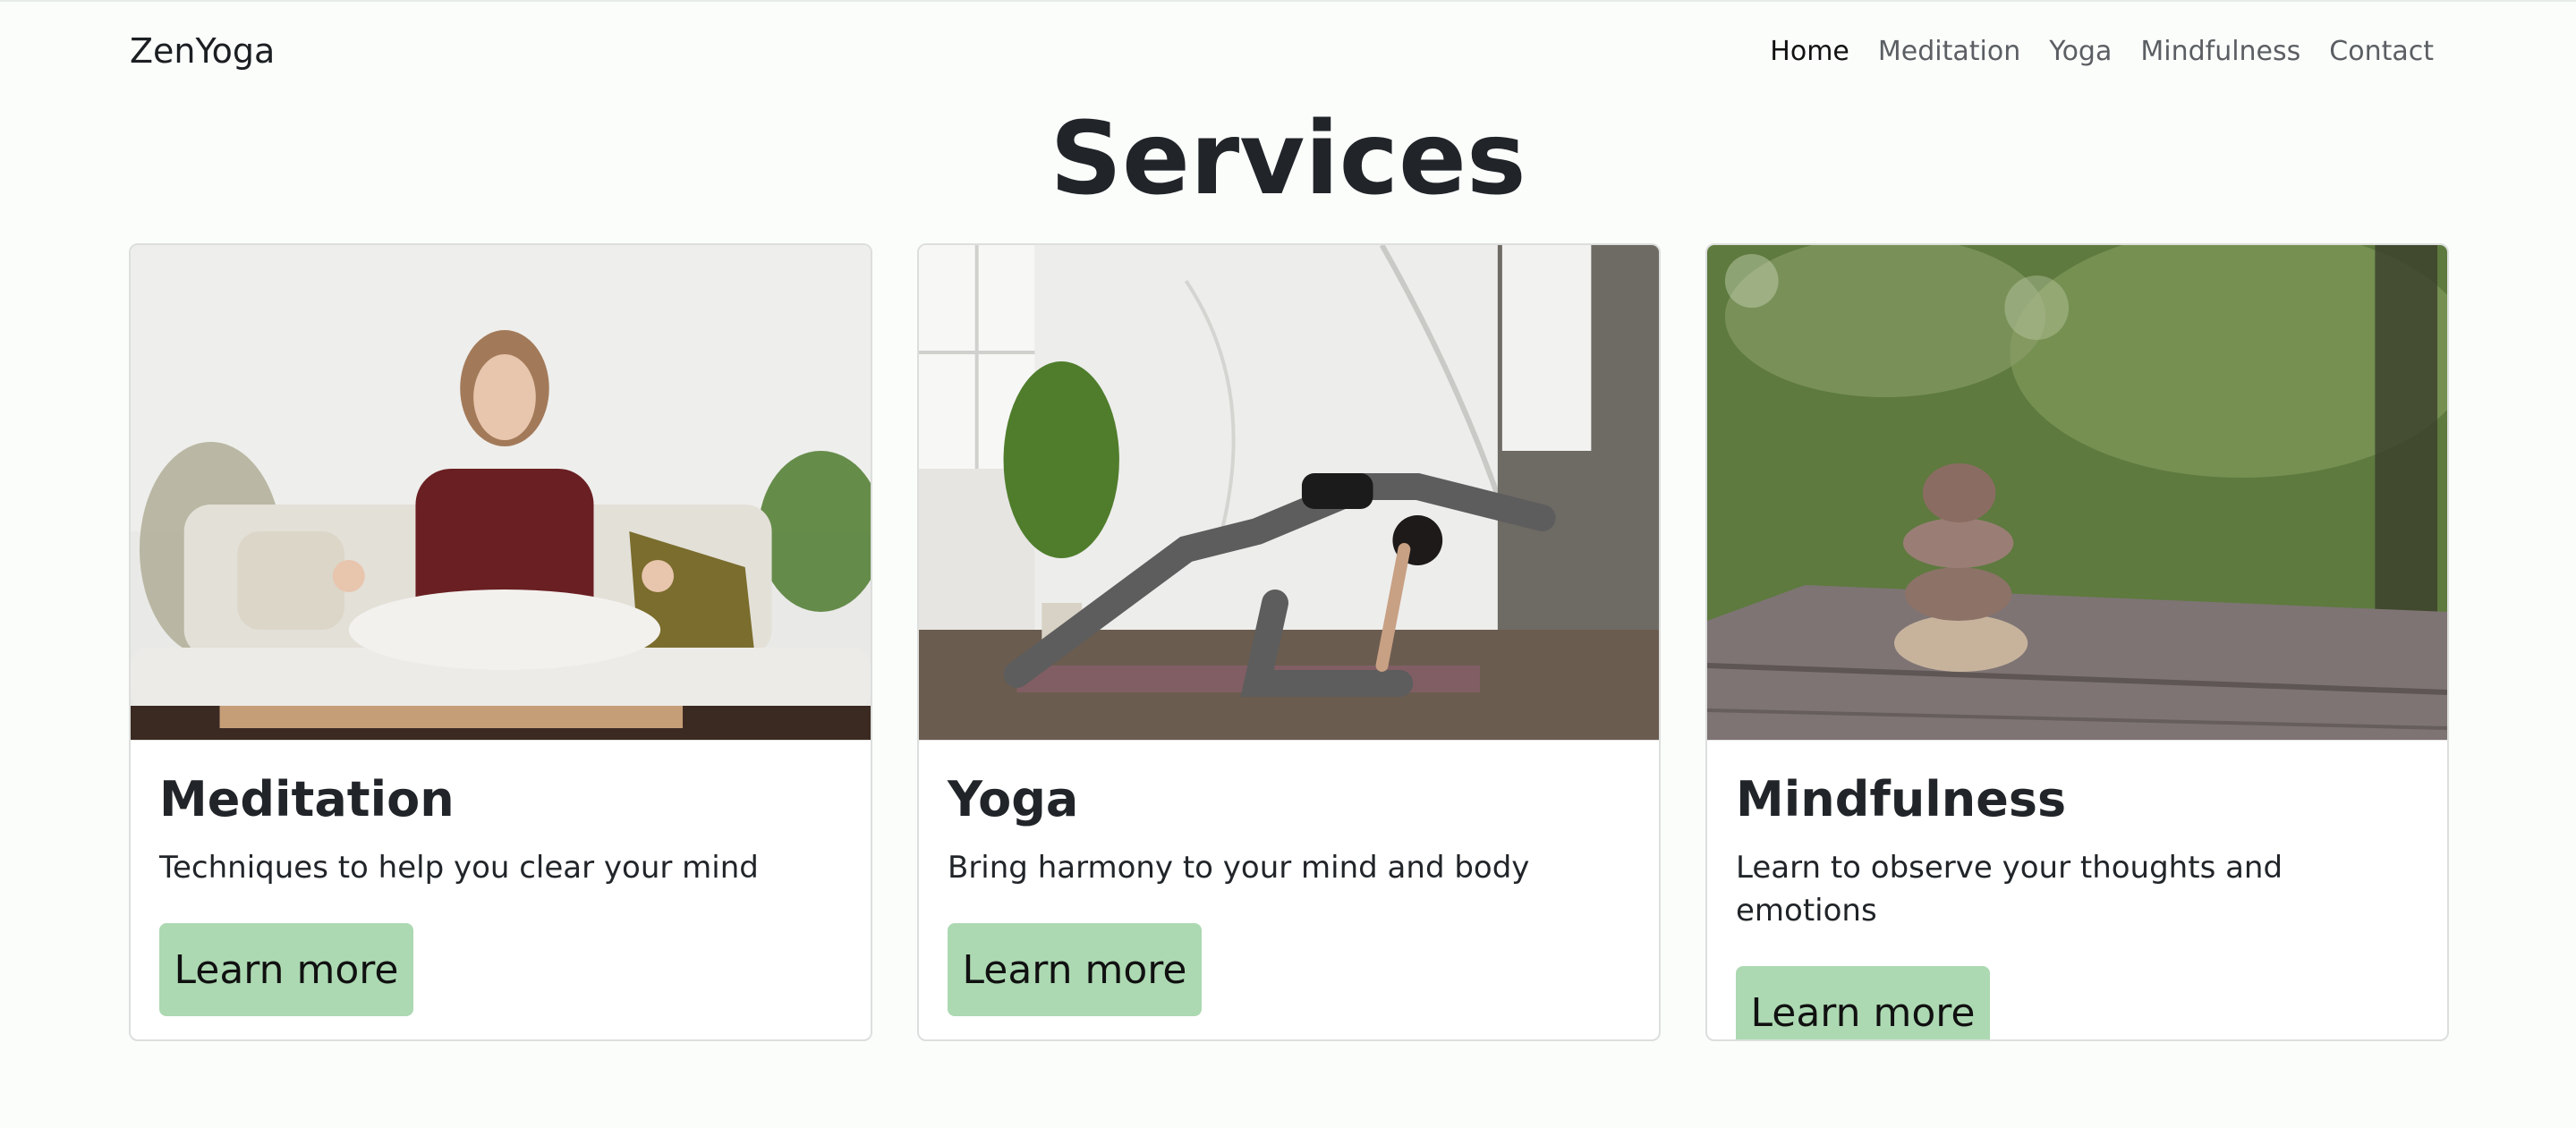  Describe the element at coordinates (501, 493) in the screenshot. I see `meditation-image` at that location.